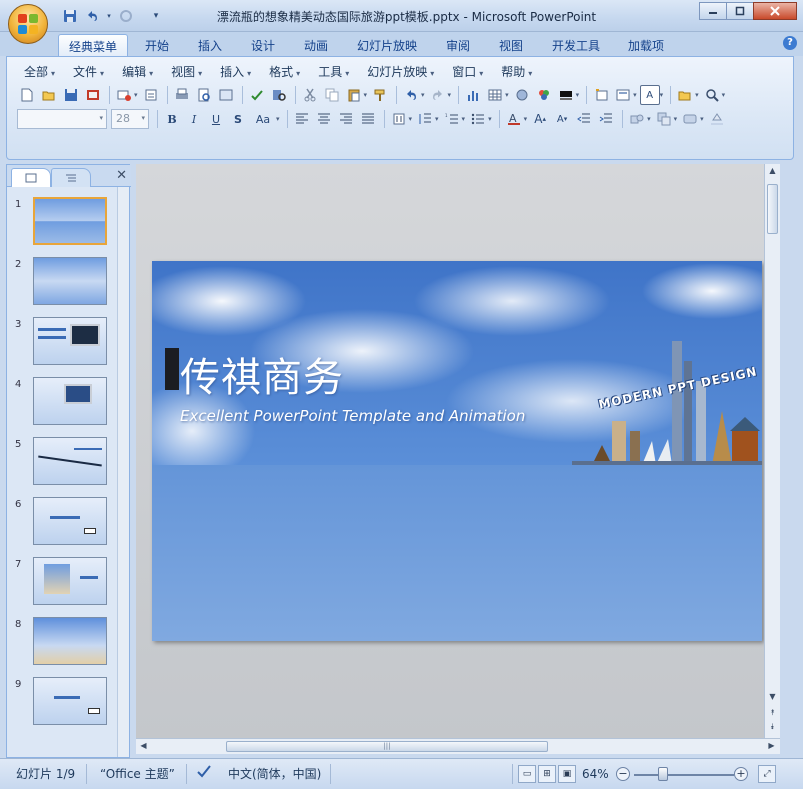 The width and height of the screenshot is (803, 789). What do you see at coordinates (772, 170) in the screenshot?
I see `scroll-up-icon: ▲` at bounding box center [772, 170].